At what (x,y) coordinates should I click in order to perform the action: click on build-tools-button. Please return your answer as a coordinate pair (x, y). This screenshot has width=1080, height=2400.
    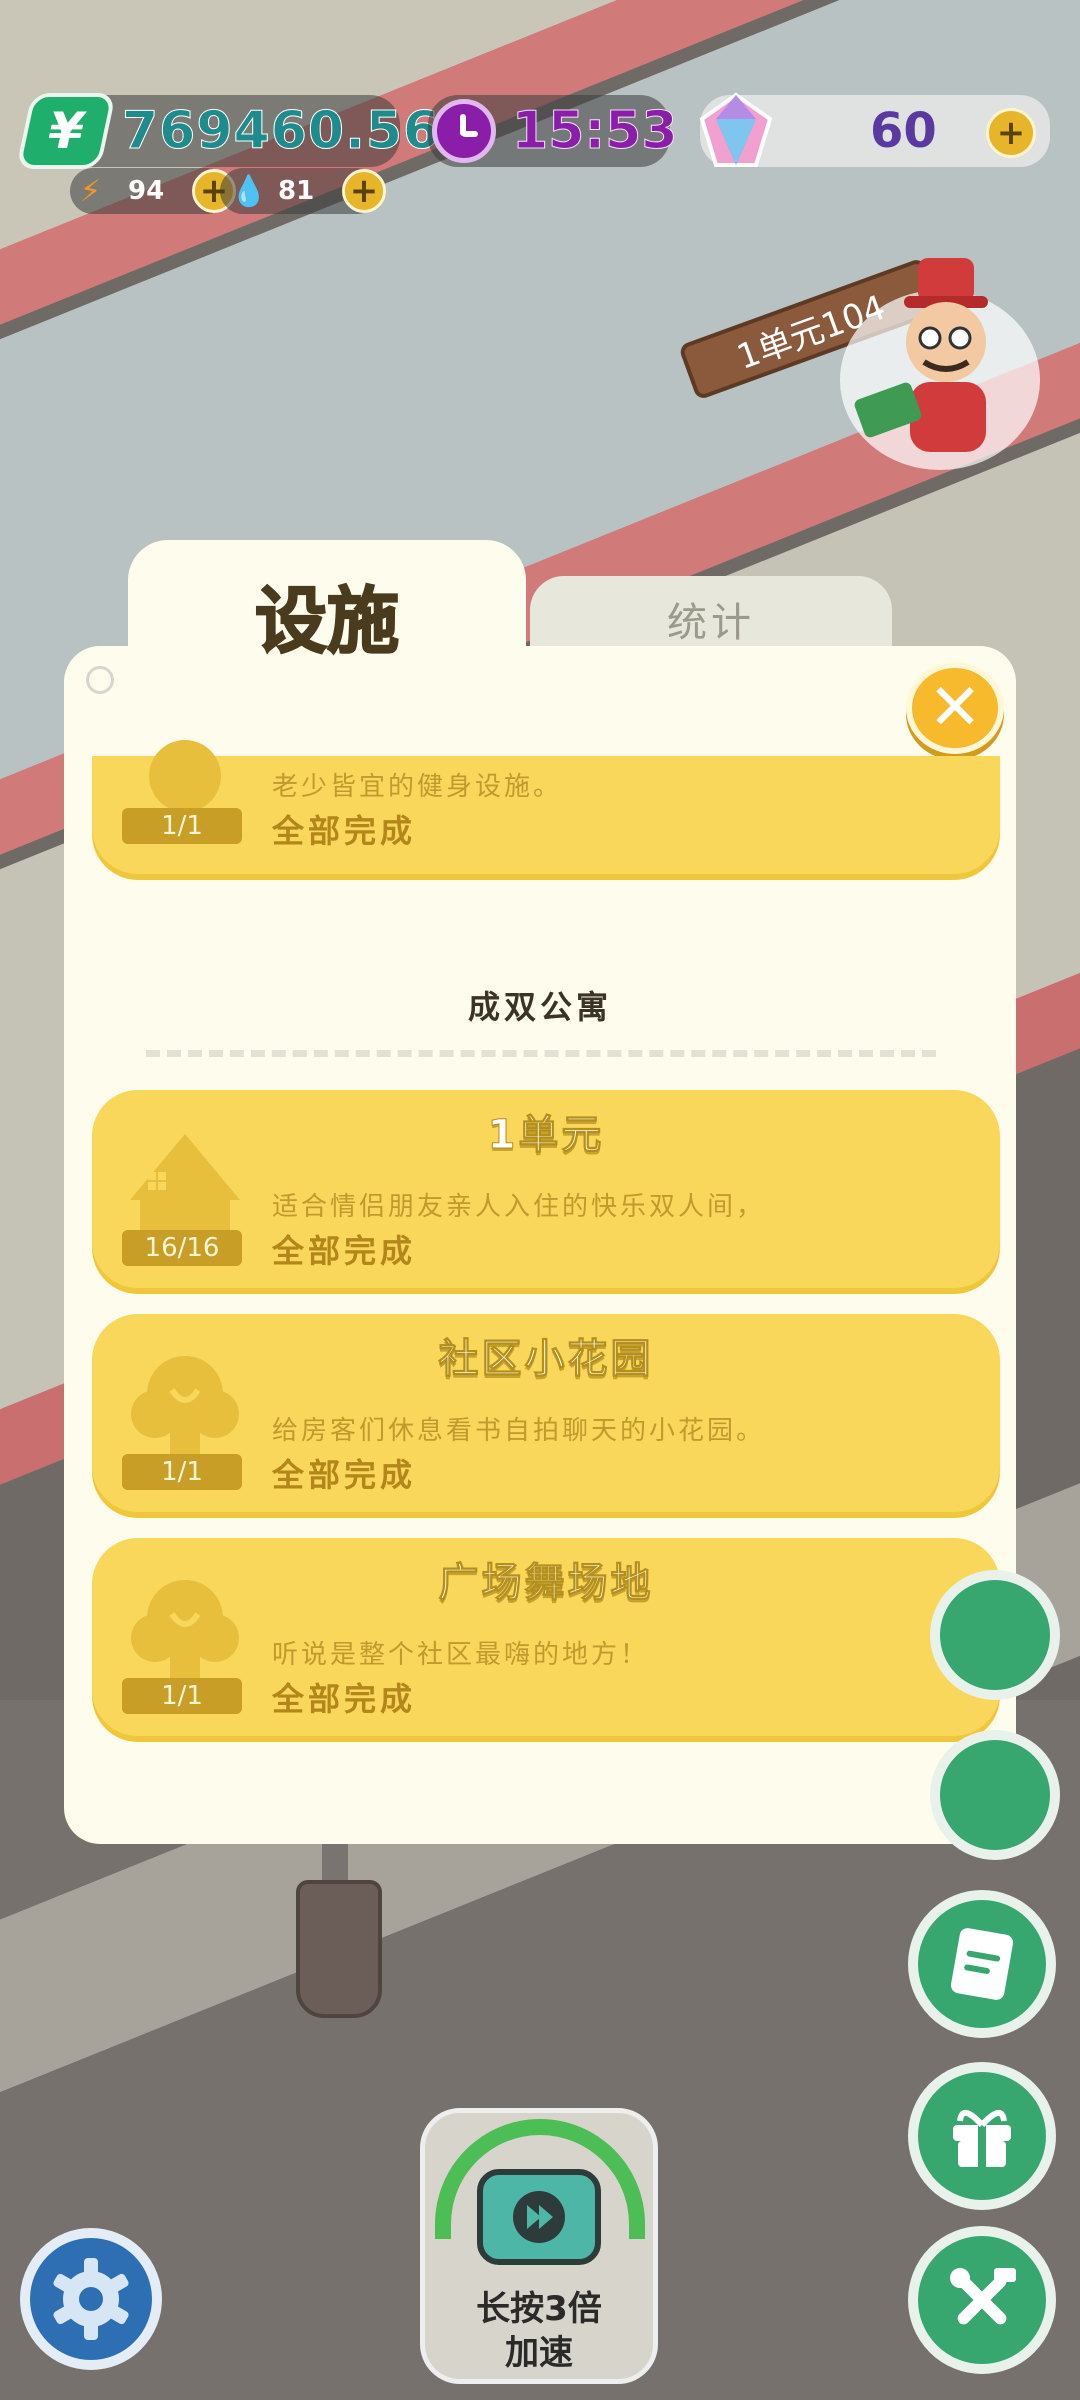
    Looking at the image, I should click on (982, 2300).